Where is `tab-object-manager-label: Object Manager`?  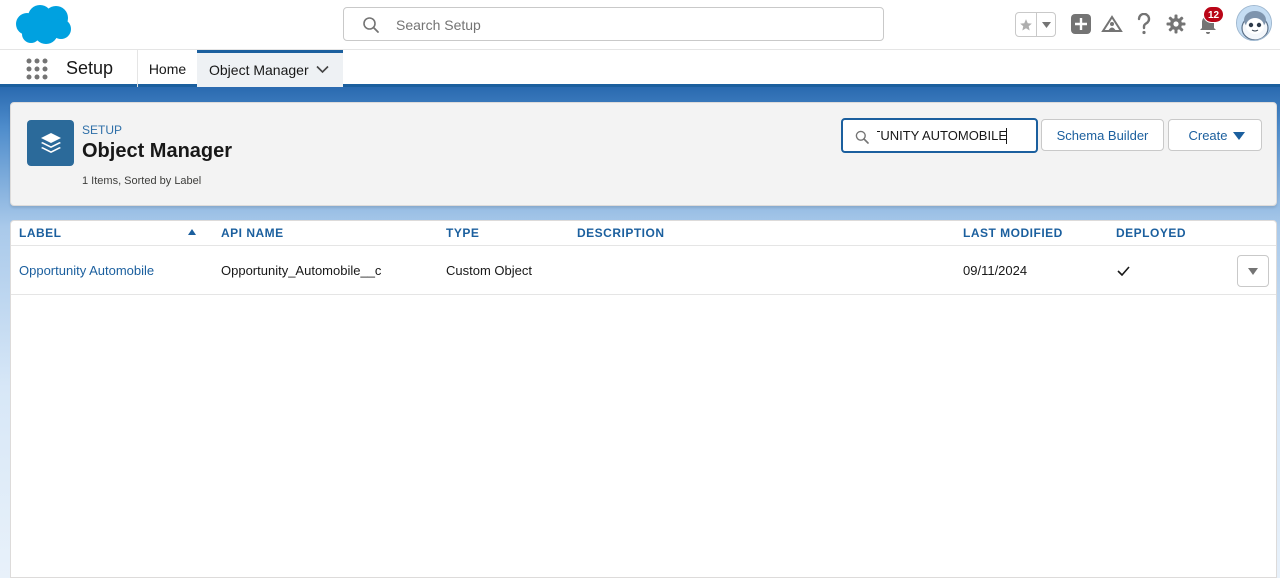
tab-object-manager-label: Object Manager is located at coordinates (259, 70).